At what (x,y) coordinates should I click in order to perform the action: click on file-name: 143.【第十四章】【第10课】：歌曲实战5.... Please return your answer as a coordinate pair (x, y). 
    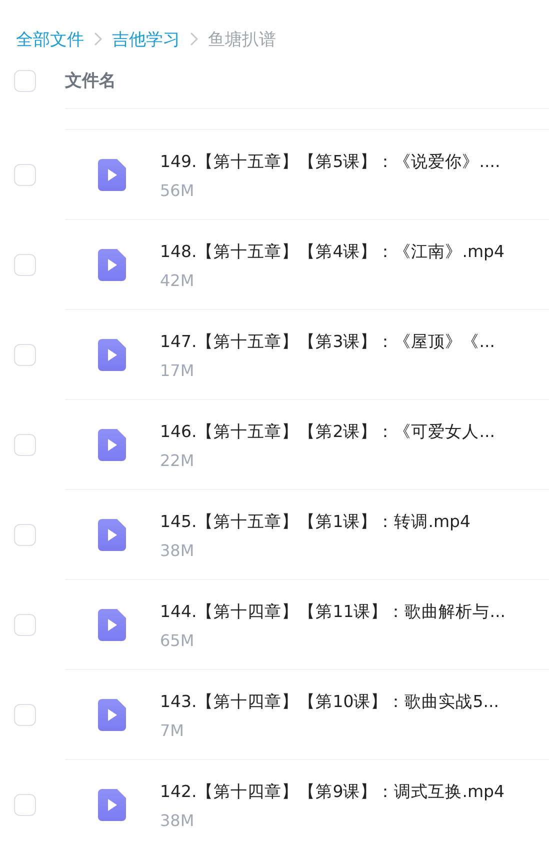
    Looking at the image, I should click on (329, 701).